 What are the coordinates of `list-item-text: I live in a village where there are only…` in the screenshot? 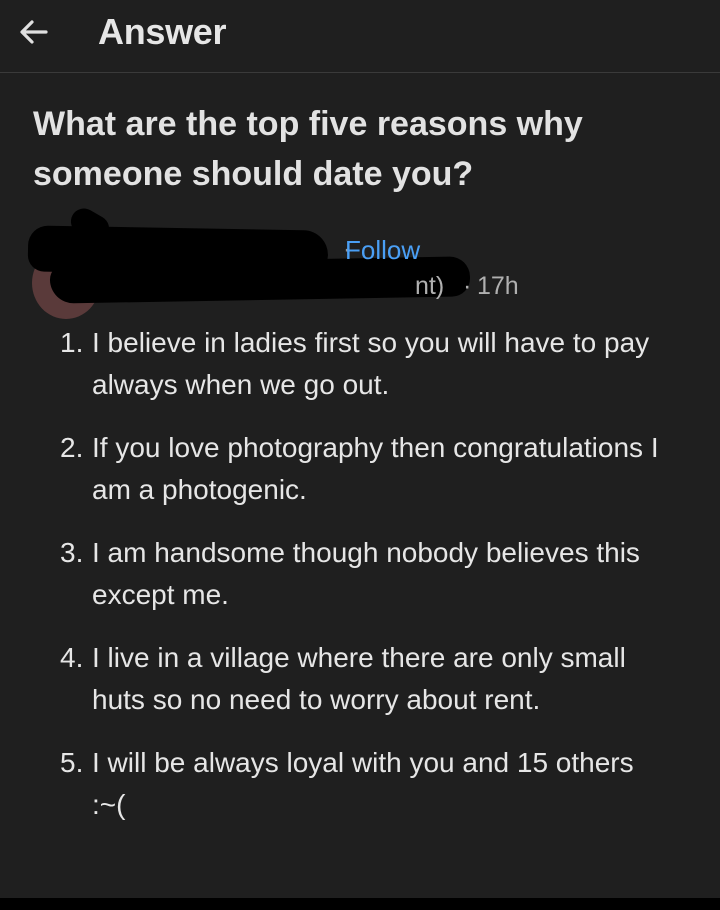 It's located at (359, 678).